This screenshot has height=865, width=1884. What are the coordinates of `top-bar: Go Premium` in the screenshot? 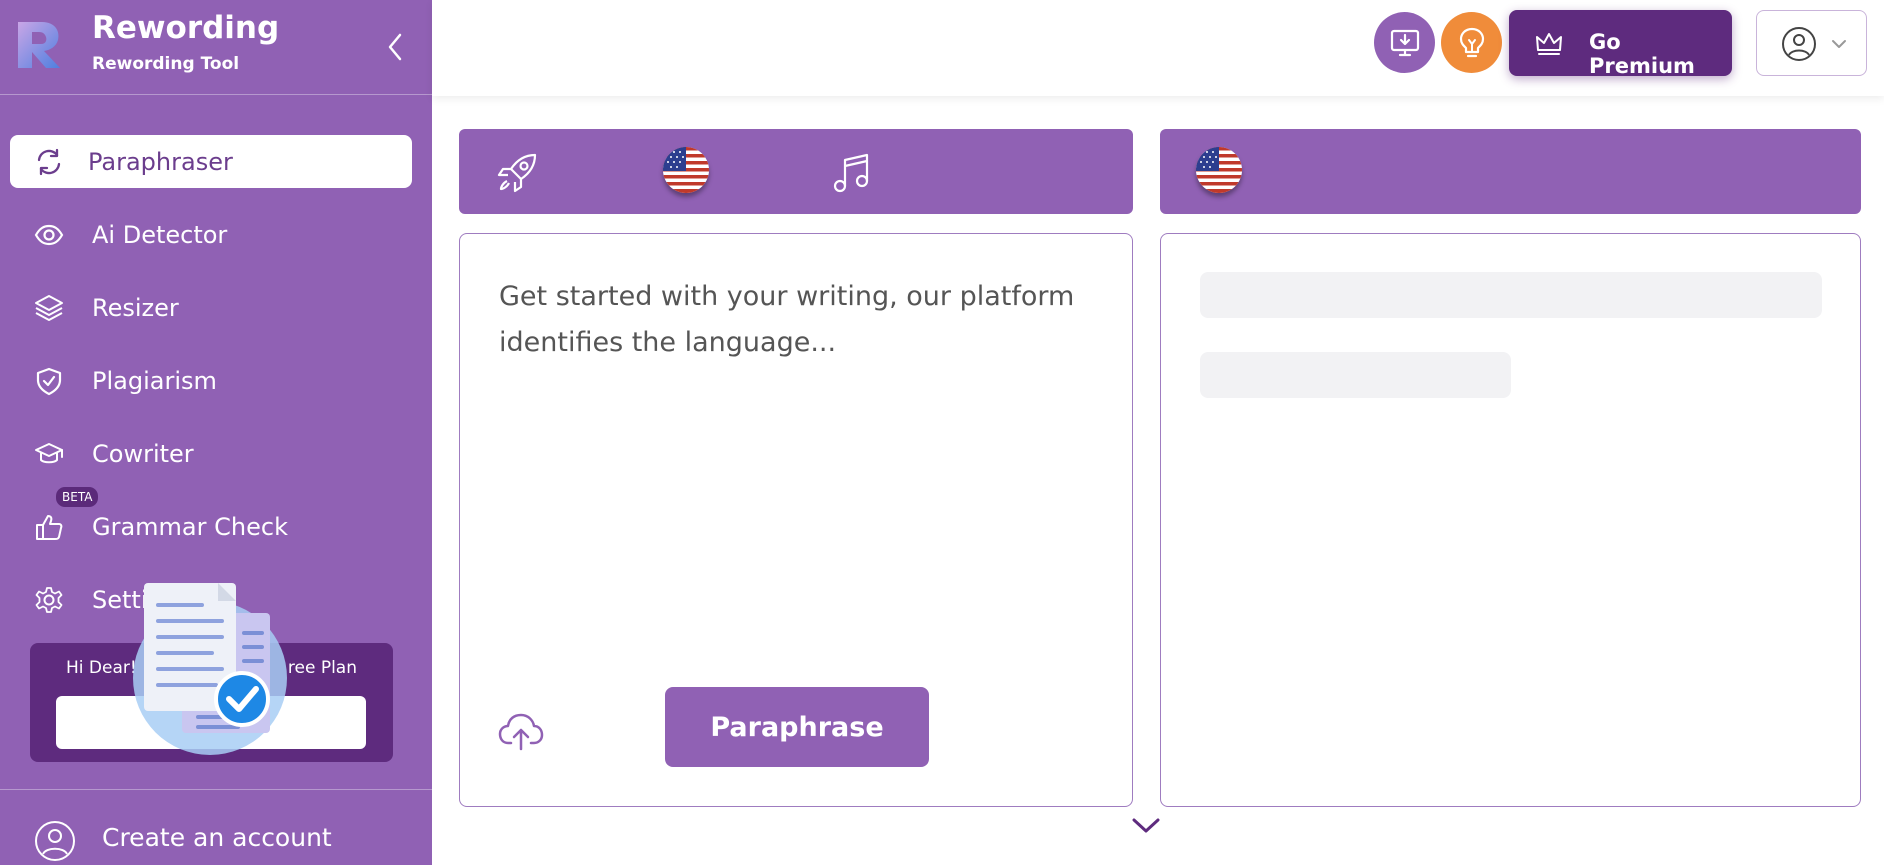 It's located at (1158, 48).